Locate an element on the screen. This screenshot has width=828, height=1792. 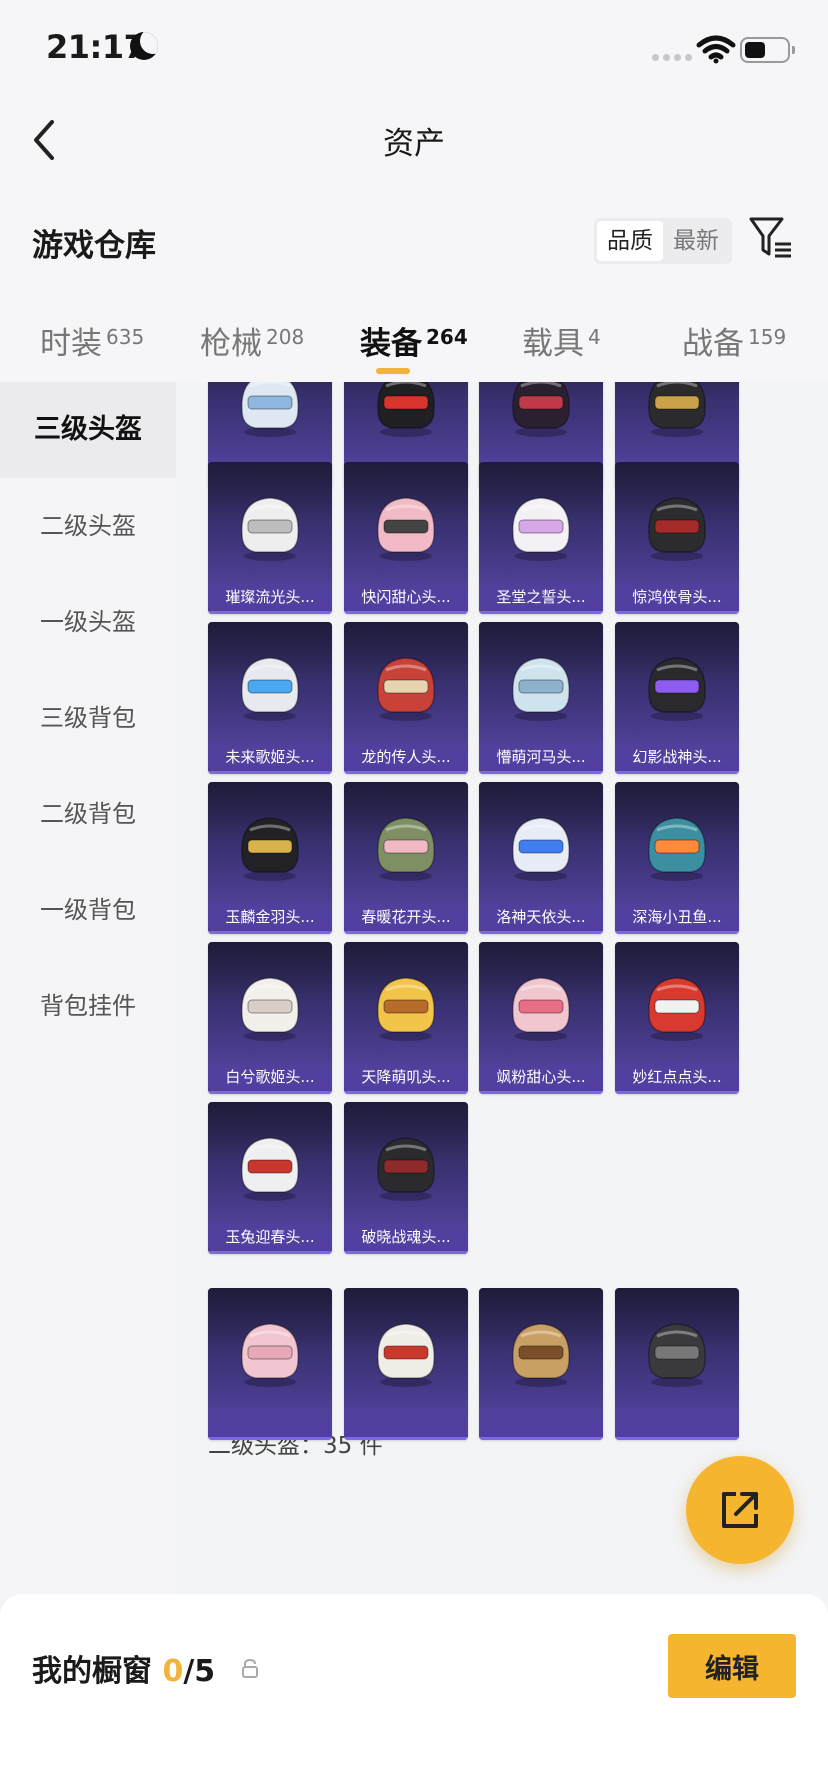
filter-icon is located at coordinates (771, 238).